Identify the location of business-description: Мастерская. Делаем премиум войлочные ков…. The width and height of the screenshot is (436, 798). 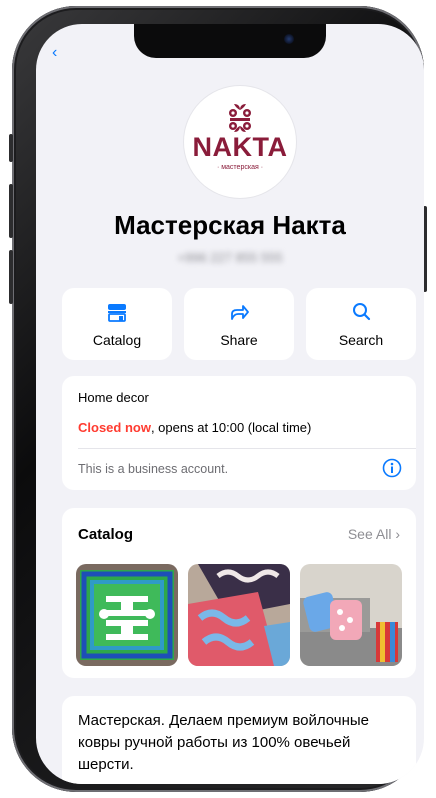
(223, 742).